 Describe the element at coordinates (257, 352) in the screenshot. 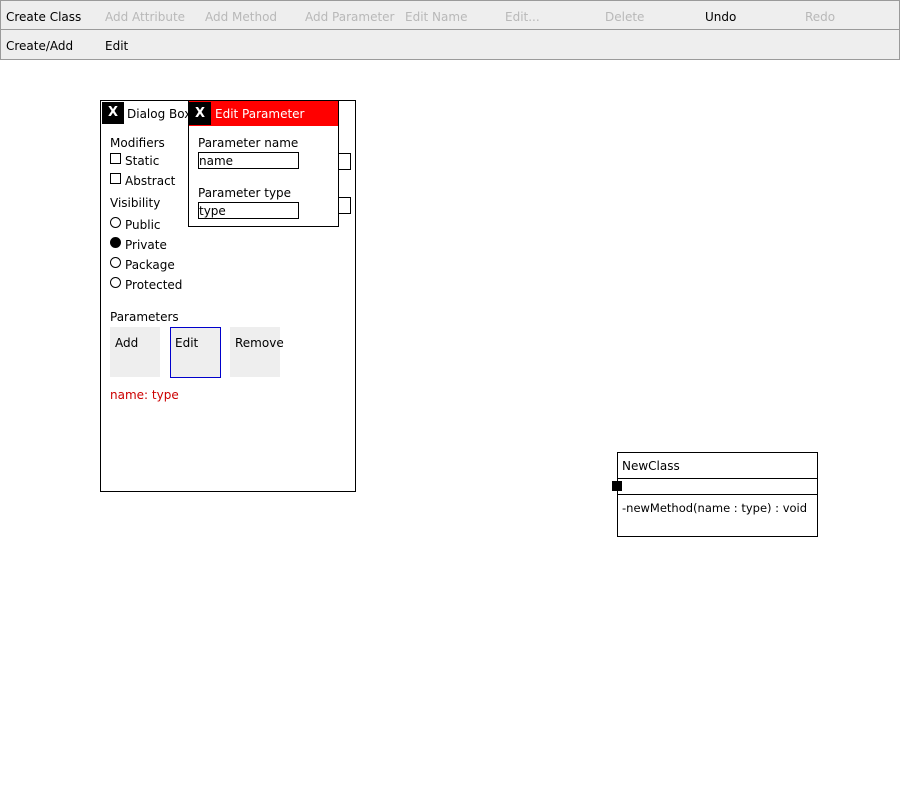

I see `remove-parameter-dialog-button: Remove` at that location.